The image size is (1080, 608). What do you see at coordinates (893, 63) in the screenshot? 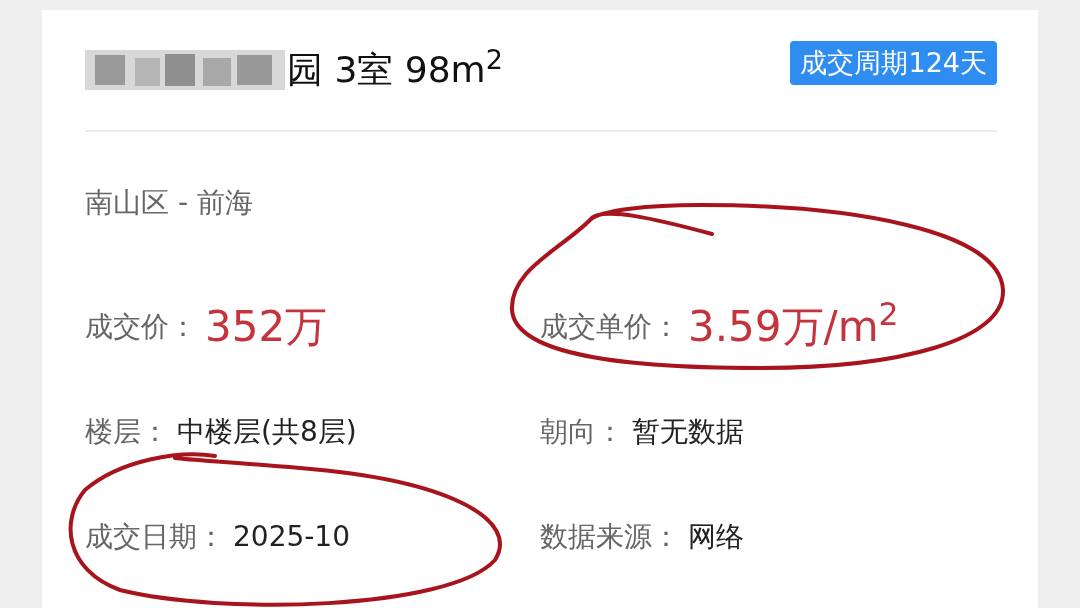
I see `cycle-badge: 成交周期124天` at bounding box center [893, 63].